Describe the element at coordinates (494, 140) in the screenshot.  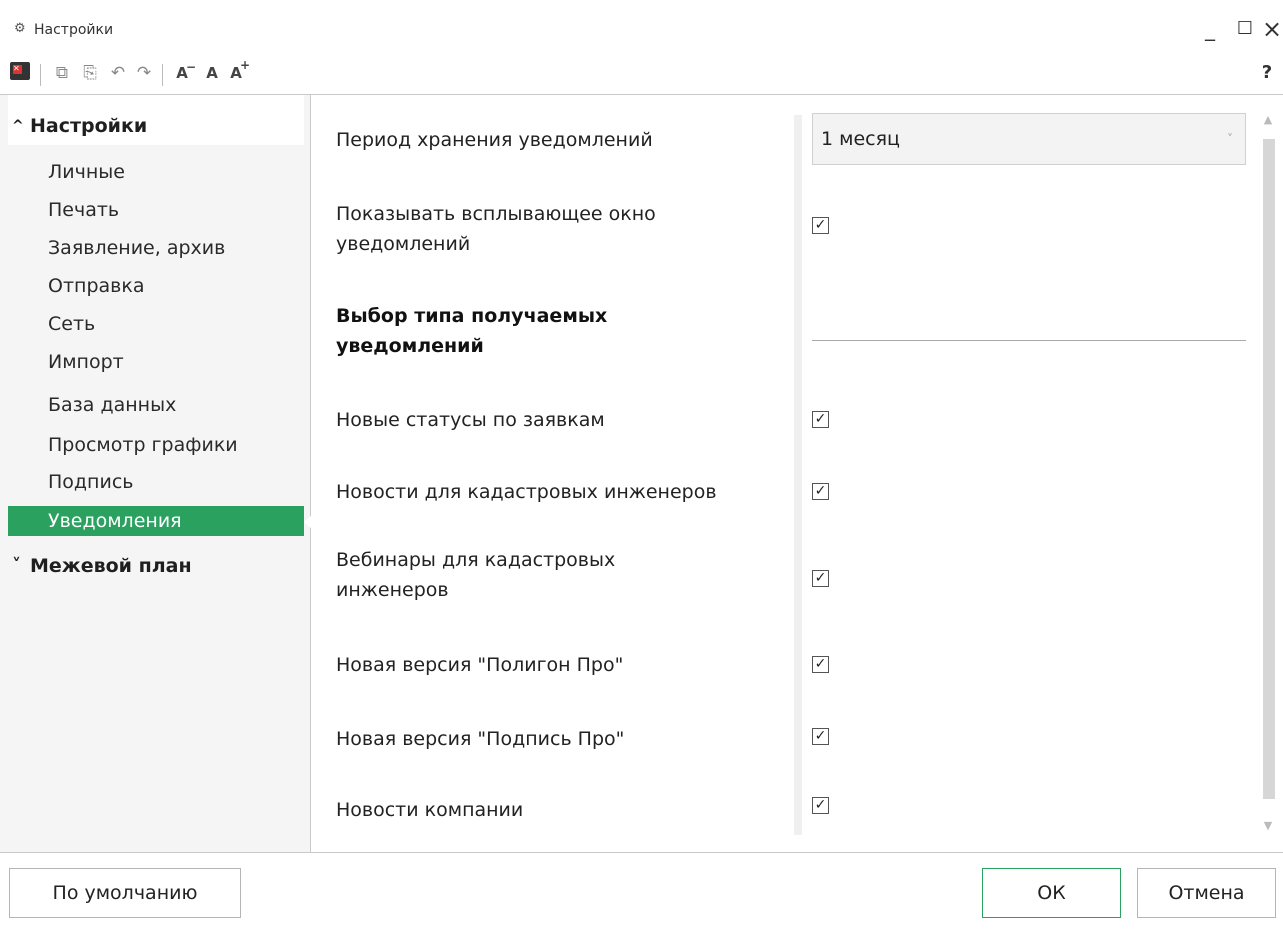
I see `period-label: Период хранения уведомлений` at that location.